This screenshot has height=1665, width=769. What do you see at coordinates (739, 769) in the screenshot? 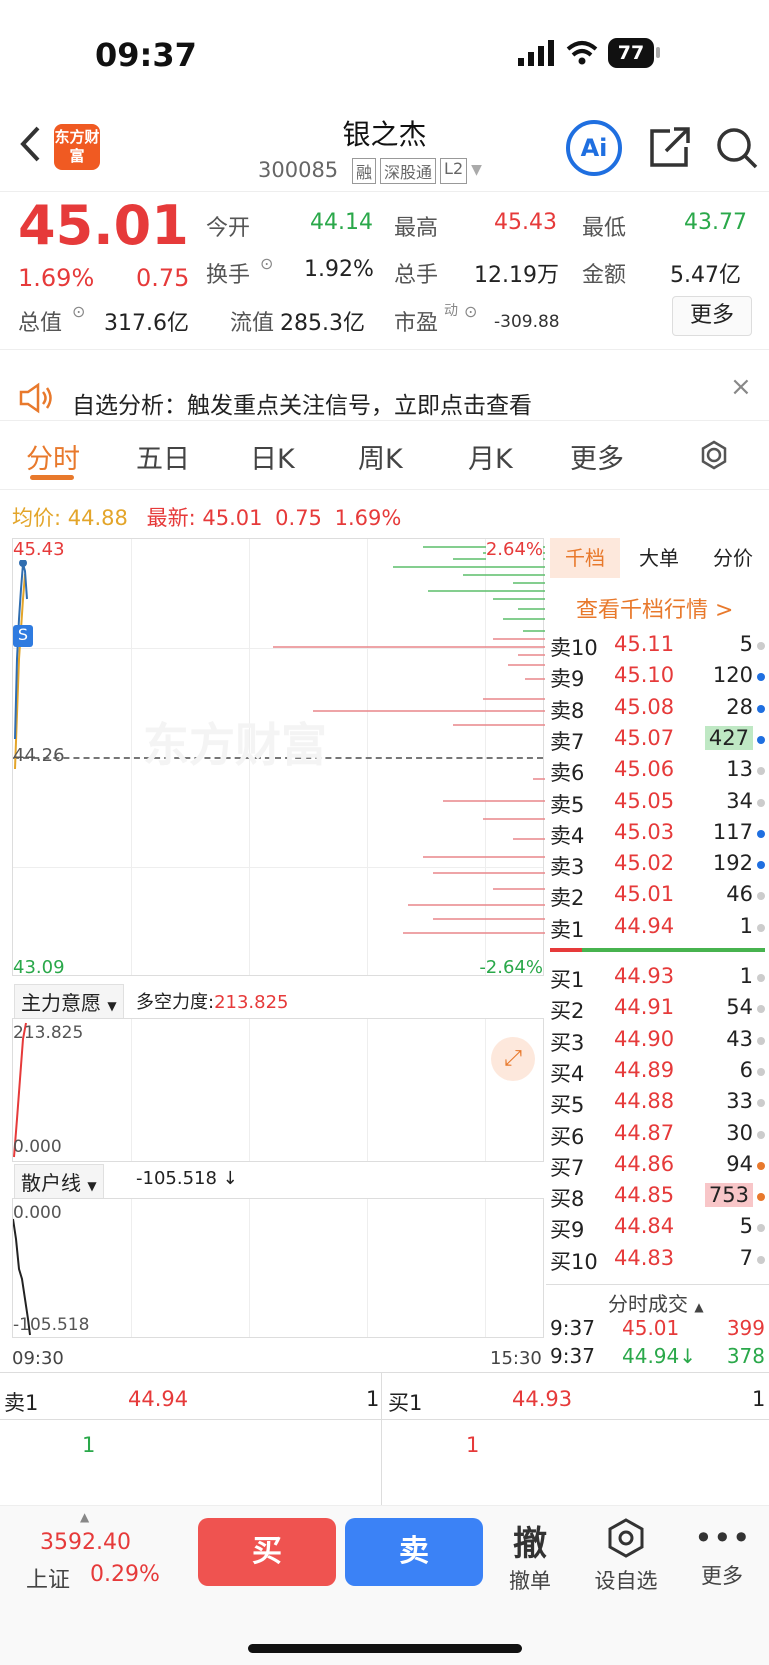
I see `level-qty: 13` at bounding box center [739, 769].